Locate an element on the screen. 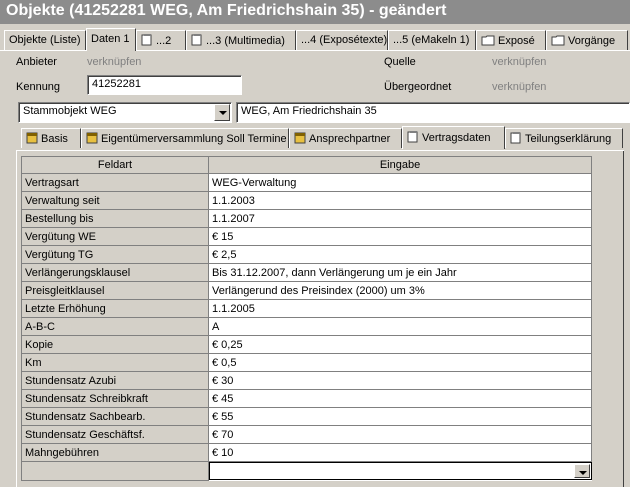 The height and width of the screenshot is (487, 630). uebergeordnet-label: Übergeordnet is located at coordinates (418, 87).